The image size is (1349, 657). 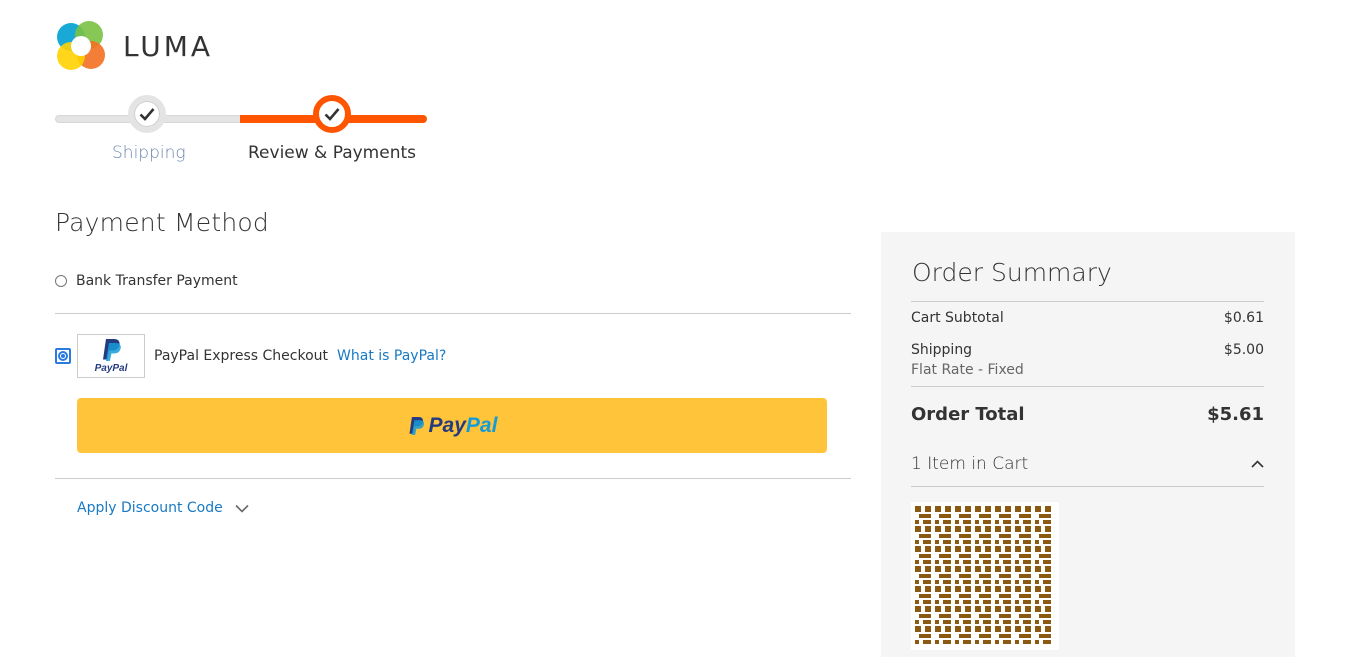 What do you see at coordinates (162, 222) in the screenshot?
I see `payment-method-title: Payment Method` at bounding box center [162, 222].